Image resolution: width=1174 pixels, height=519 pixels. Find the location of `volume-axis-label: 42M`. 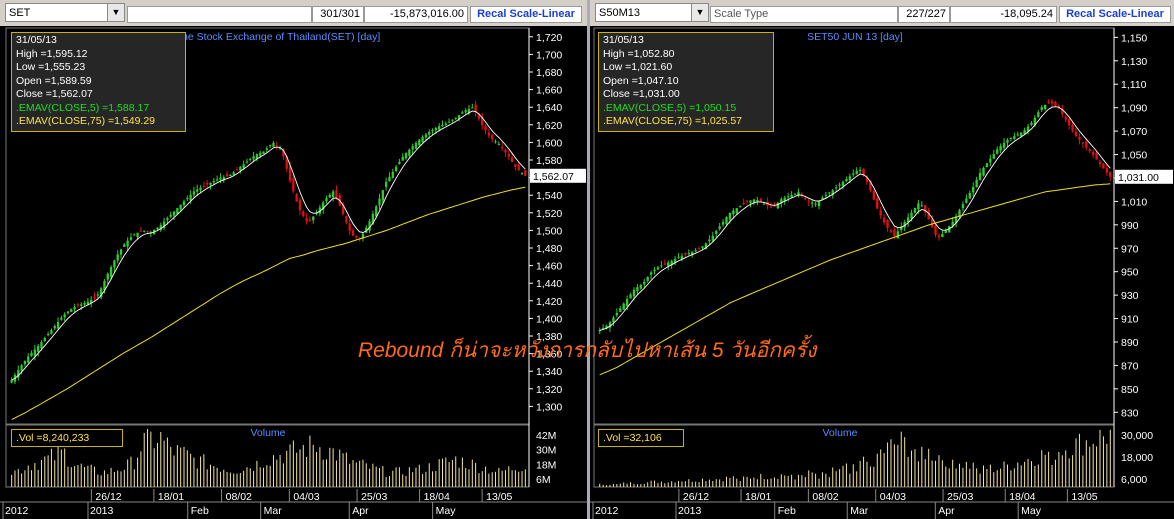

volume-axis-label: 42M is located at coordinates (546, 436).